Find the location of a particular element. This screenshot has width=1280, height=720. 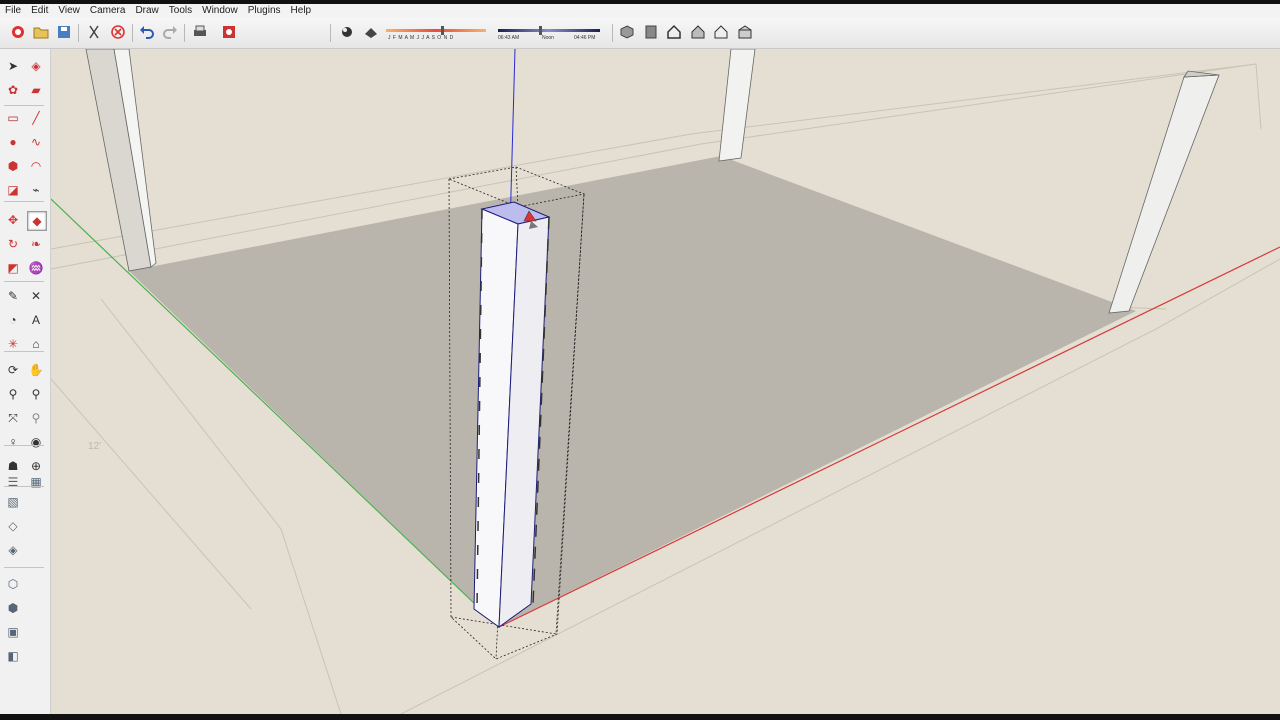

menu-tools: Tools is located at coordinates (180, 11).